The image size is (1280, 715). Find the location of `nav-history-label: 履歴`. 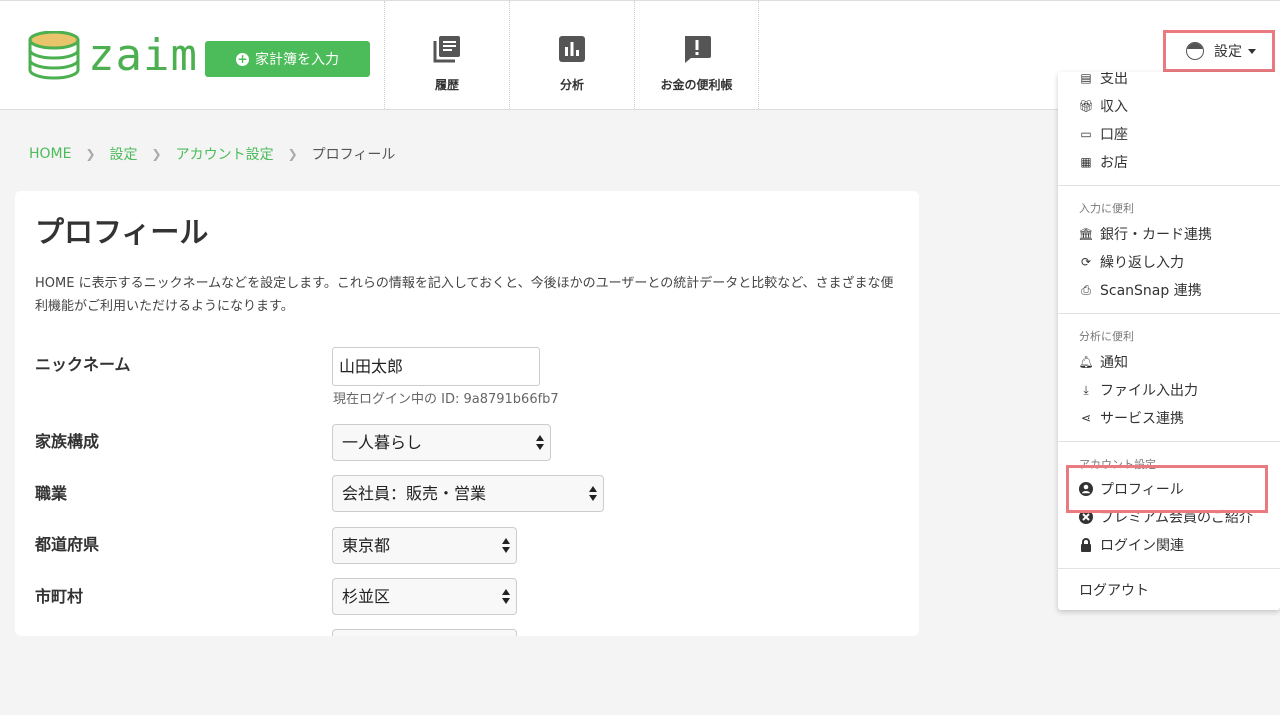

nav-history-label: 履歴 is located at coordinates (446, 85).